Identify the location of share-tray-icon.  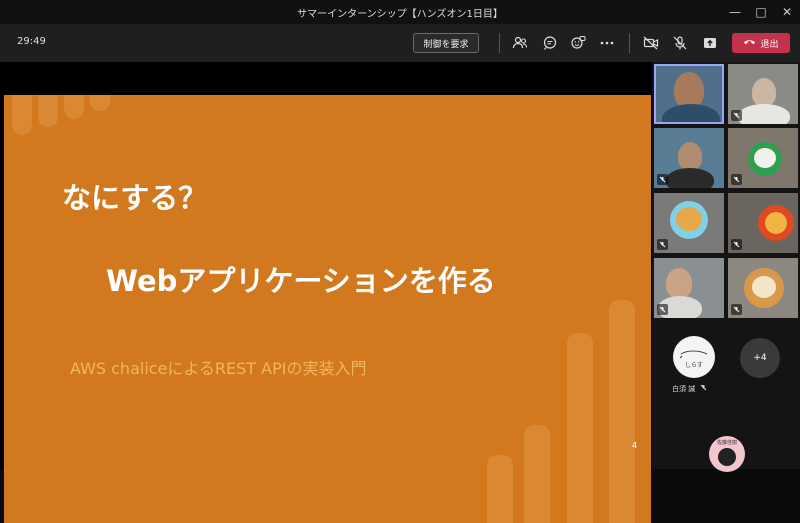
(710, 43).